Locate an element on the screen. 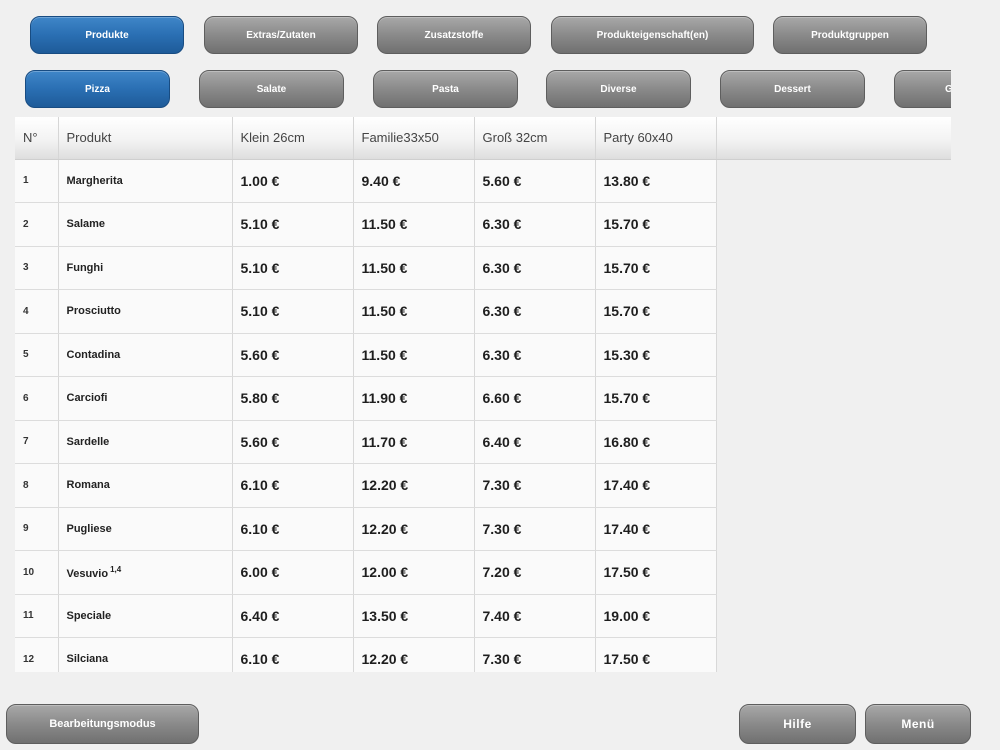 Image resolution: width=1000 pixels, height=750 pixels. table-row: 2 Salame 5.10 €11.50 €6.30 €15.70 € is located at coordinates (483, 224).